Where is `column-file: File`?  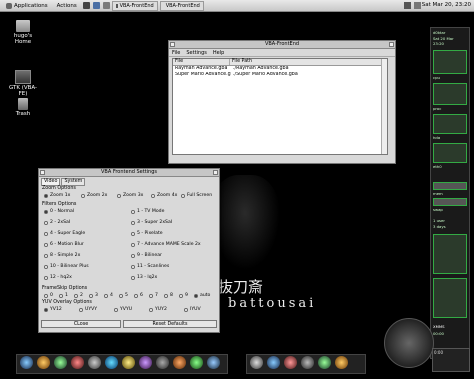
column-file: File is located at coordinates (201, 62).